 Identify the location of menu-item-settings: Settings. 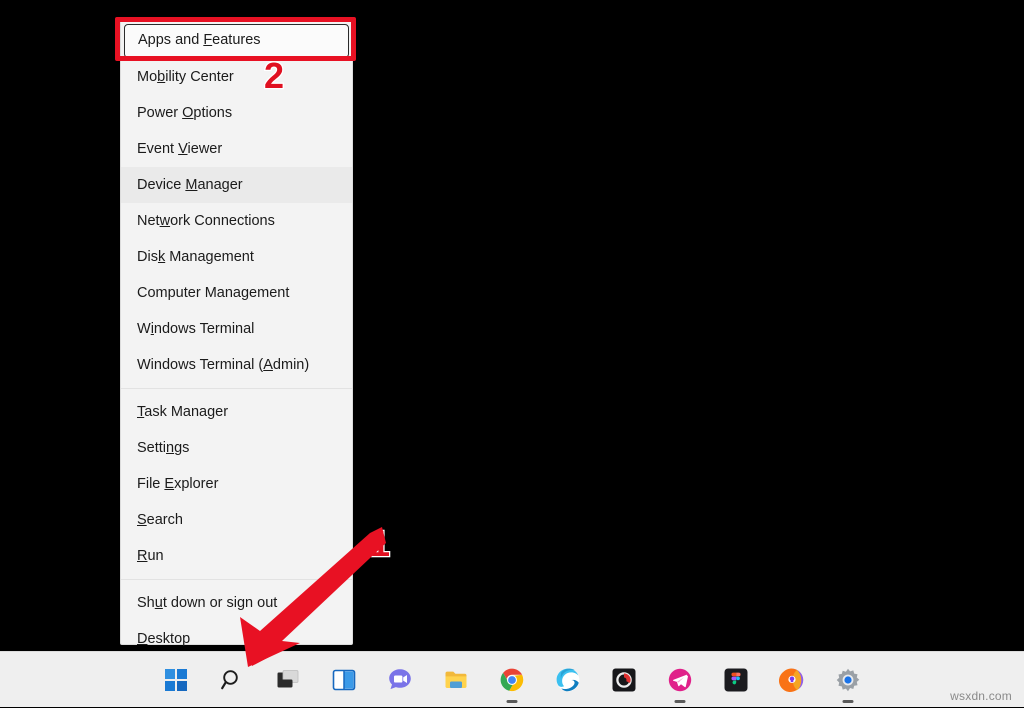
(236, 448).